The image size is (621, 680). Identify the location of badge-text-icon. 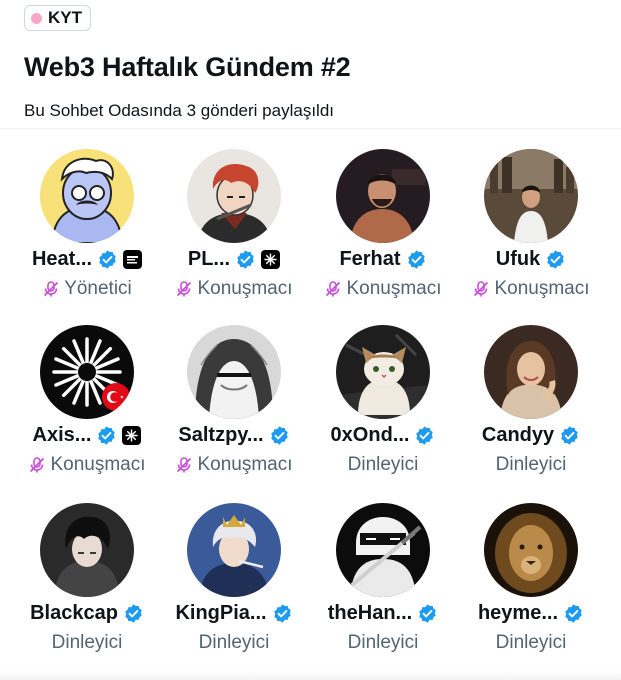
(133, 259).